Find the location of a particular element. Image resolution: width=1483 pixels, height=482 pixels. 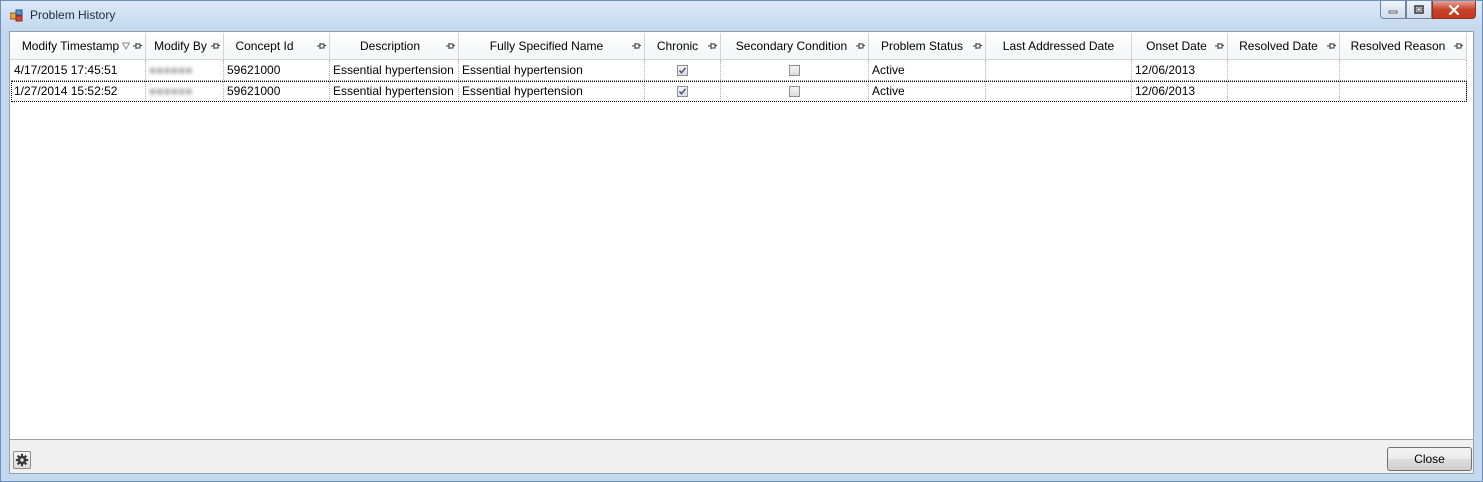

column-header-label: Problem Status is located at coordinates (922, 46).